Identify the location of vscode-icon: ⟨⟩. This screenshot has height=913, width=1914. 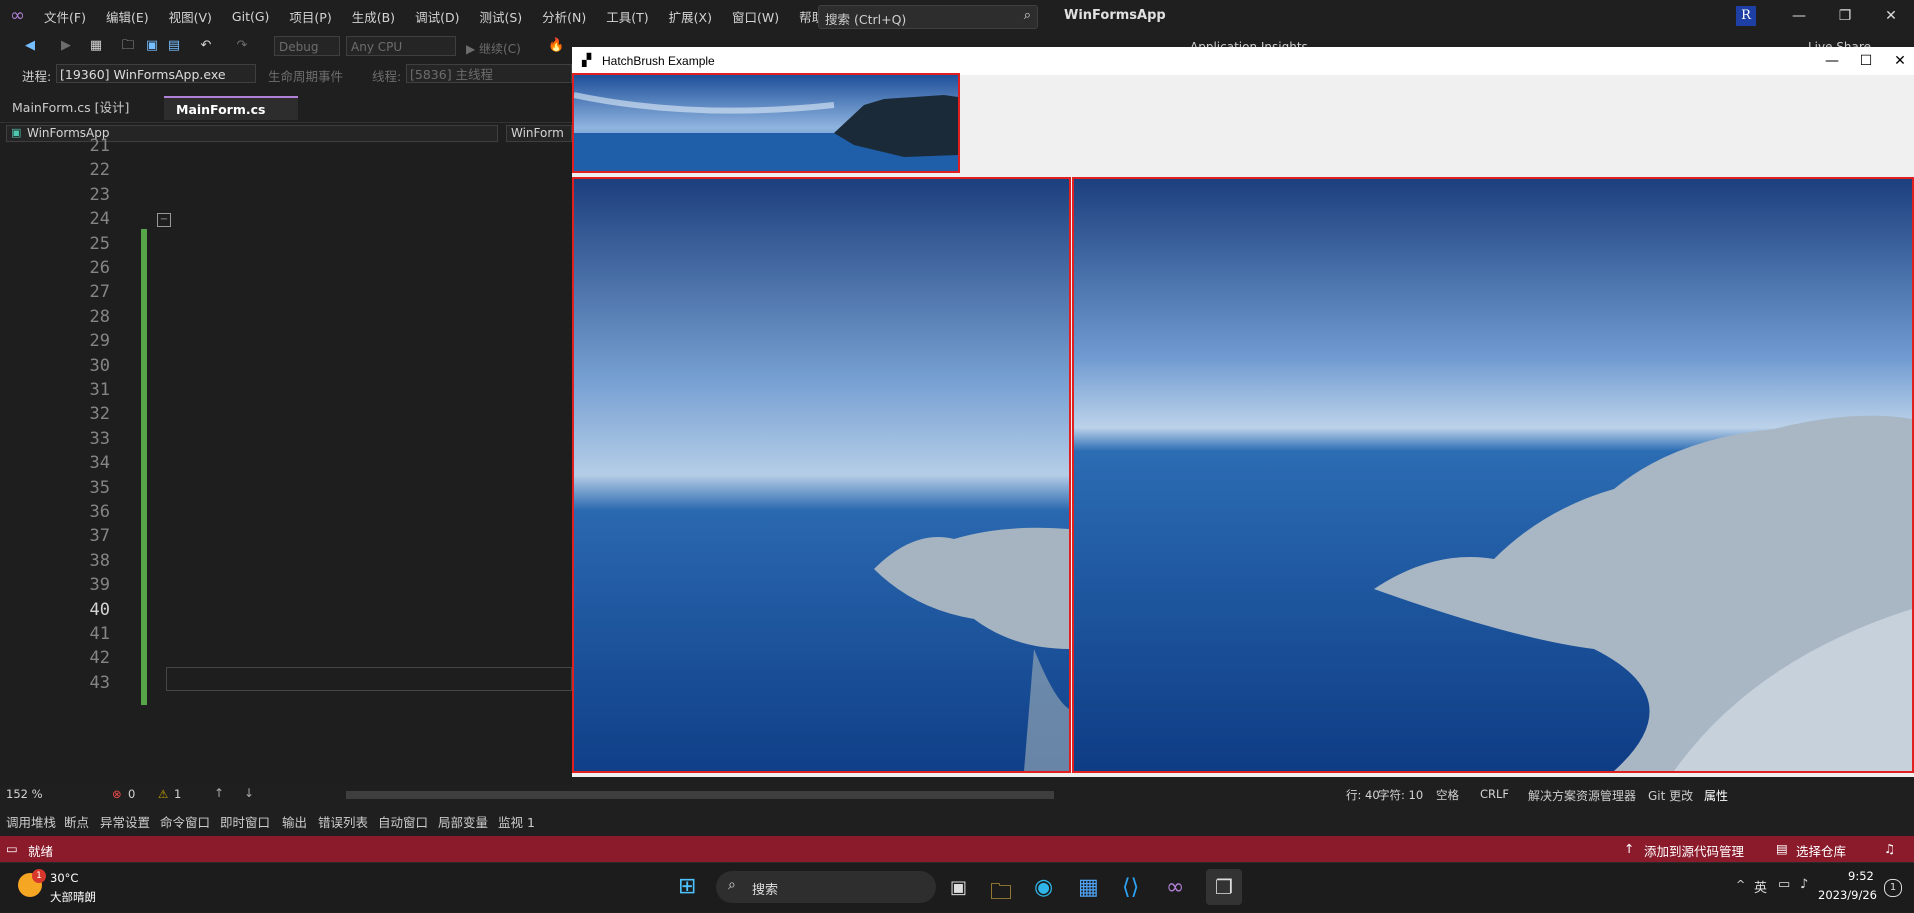
(1130, 887).